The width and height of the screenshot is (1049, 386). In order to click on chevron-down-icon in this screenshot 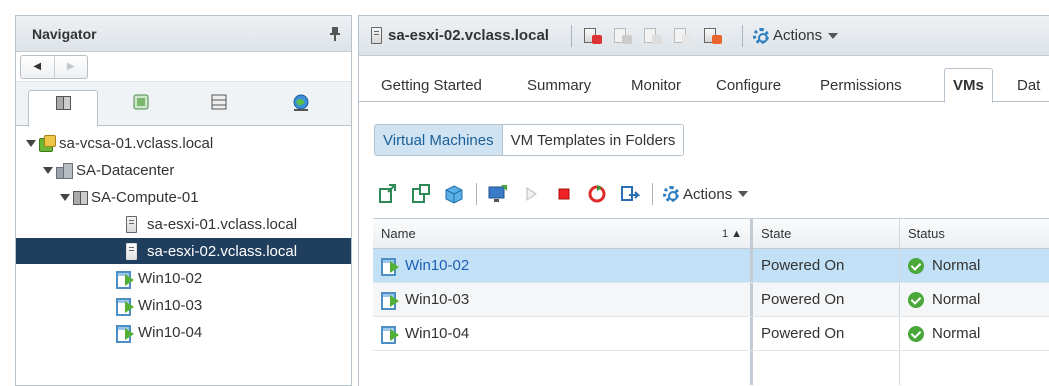, I will do `click(833, 35)`.